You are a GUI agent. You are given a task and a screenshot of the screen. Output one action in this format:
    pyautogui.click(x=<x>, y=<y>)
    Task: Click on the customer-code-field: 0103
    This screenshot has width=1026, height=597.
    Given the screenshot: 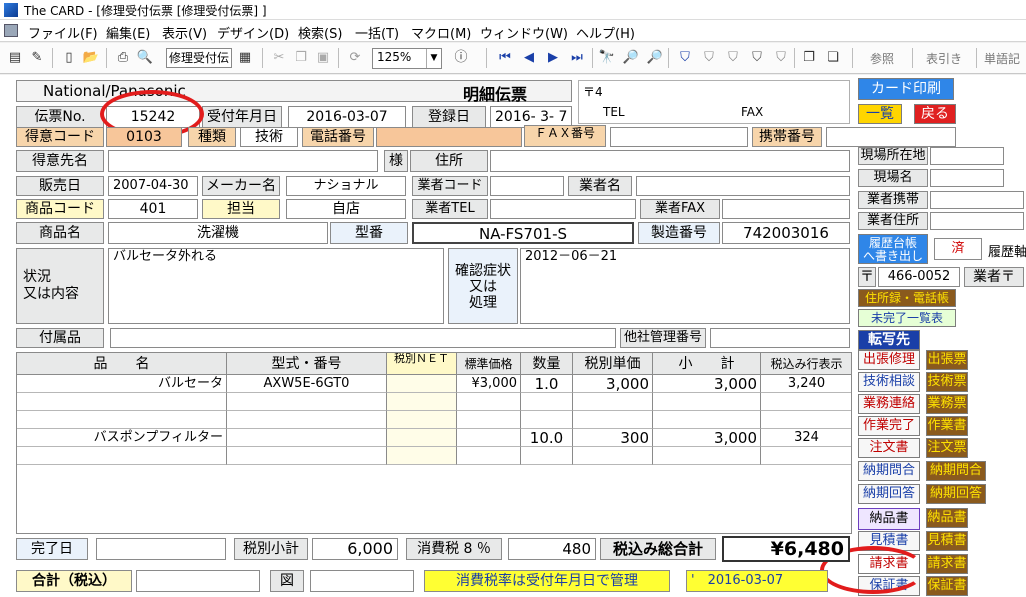 What is the action you would take?
    pyautogui.click(x=144, y=137)
    